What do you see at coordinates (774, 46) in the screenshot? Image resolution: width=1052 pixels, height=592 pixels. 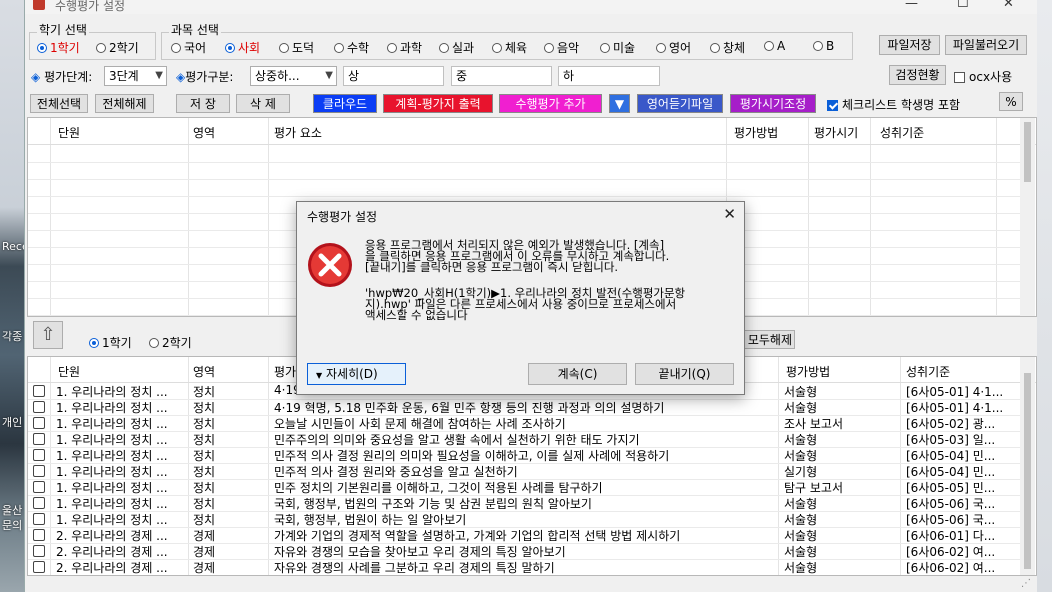 I see `subject-radio-12: A` at bounding box center [774, 46].